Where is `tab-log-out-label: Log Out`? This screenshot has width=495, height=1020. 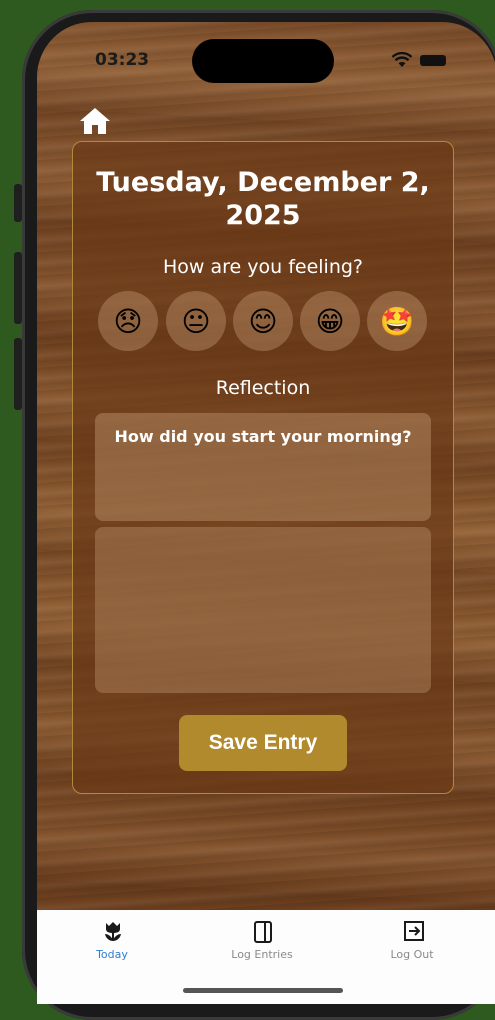
tab-log-out-label: Log Out is located at coordinates (412, 954).